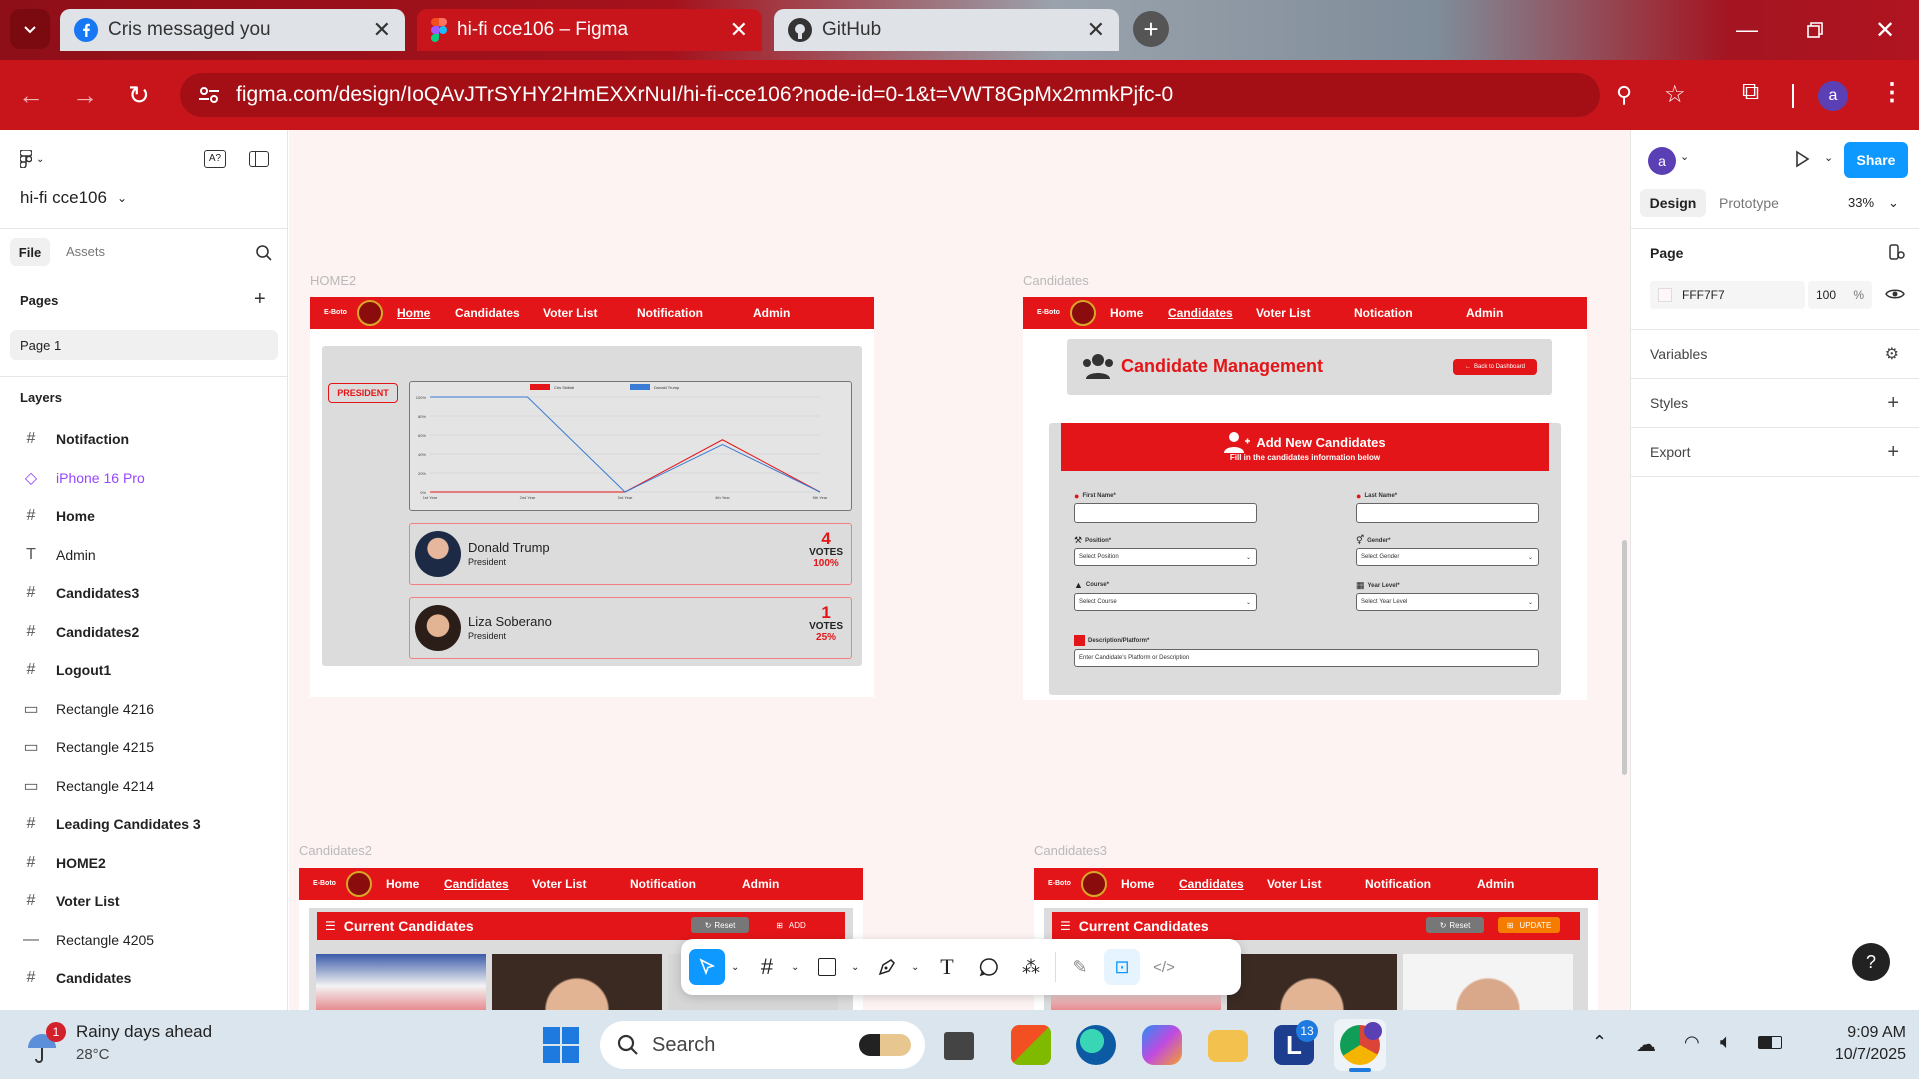 The height and width of the screenshot is (1079, 1919). I want to click on actions-tool: ⁂, so click(1031, 967).